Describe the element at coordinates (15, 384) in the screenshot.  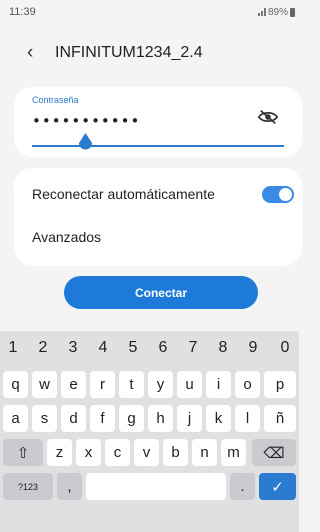
I see `key-q: q` at that location.